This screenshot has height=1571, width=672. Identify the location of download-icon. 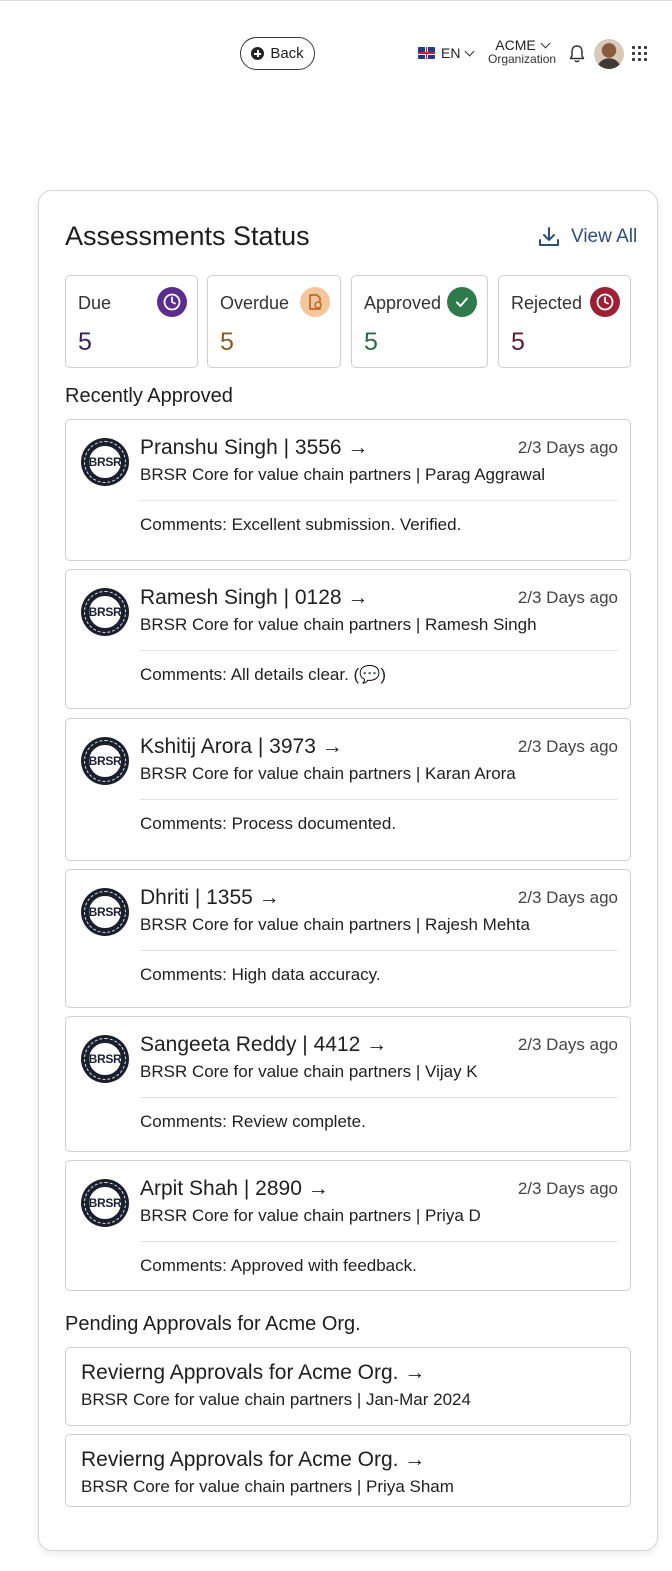
(549, 236).